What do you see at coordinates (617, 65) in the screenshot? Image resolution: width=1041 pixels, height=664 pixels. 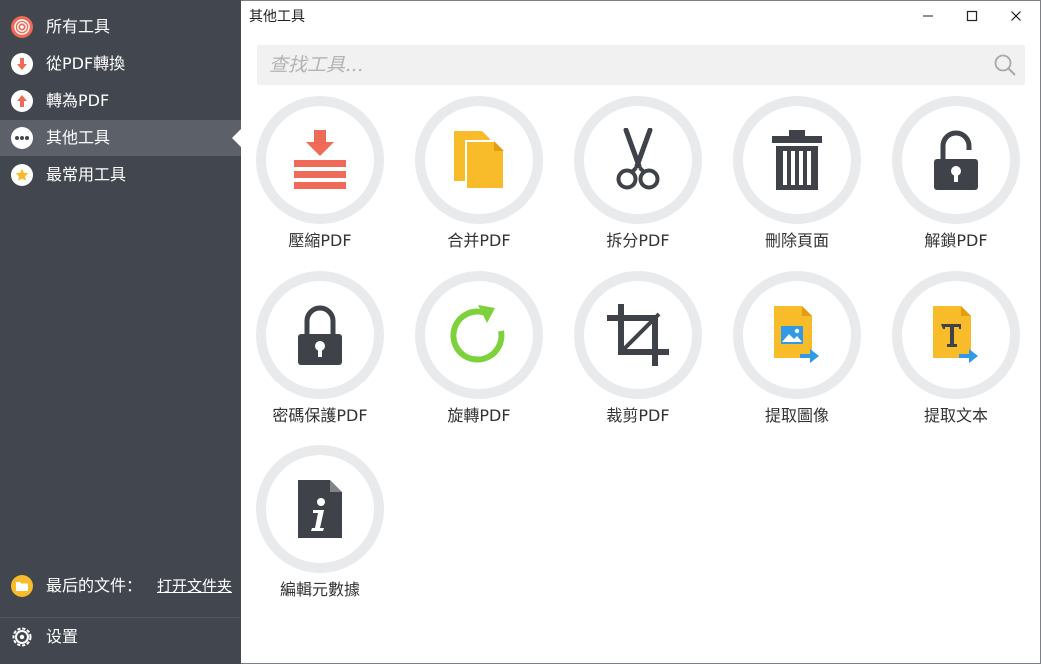 I see `search-input` at bounding box center [617, 65].